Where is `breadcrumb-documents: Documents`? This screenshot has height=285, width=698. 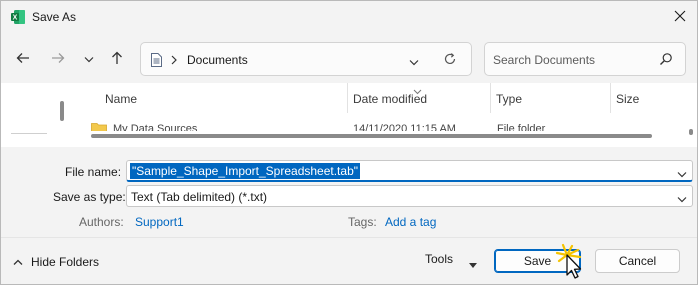 breadcrumb-documents: Documents is located at coordinates (217, 60).